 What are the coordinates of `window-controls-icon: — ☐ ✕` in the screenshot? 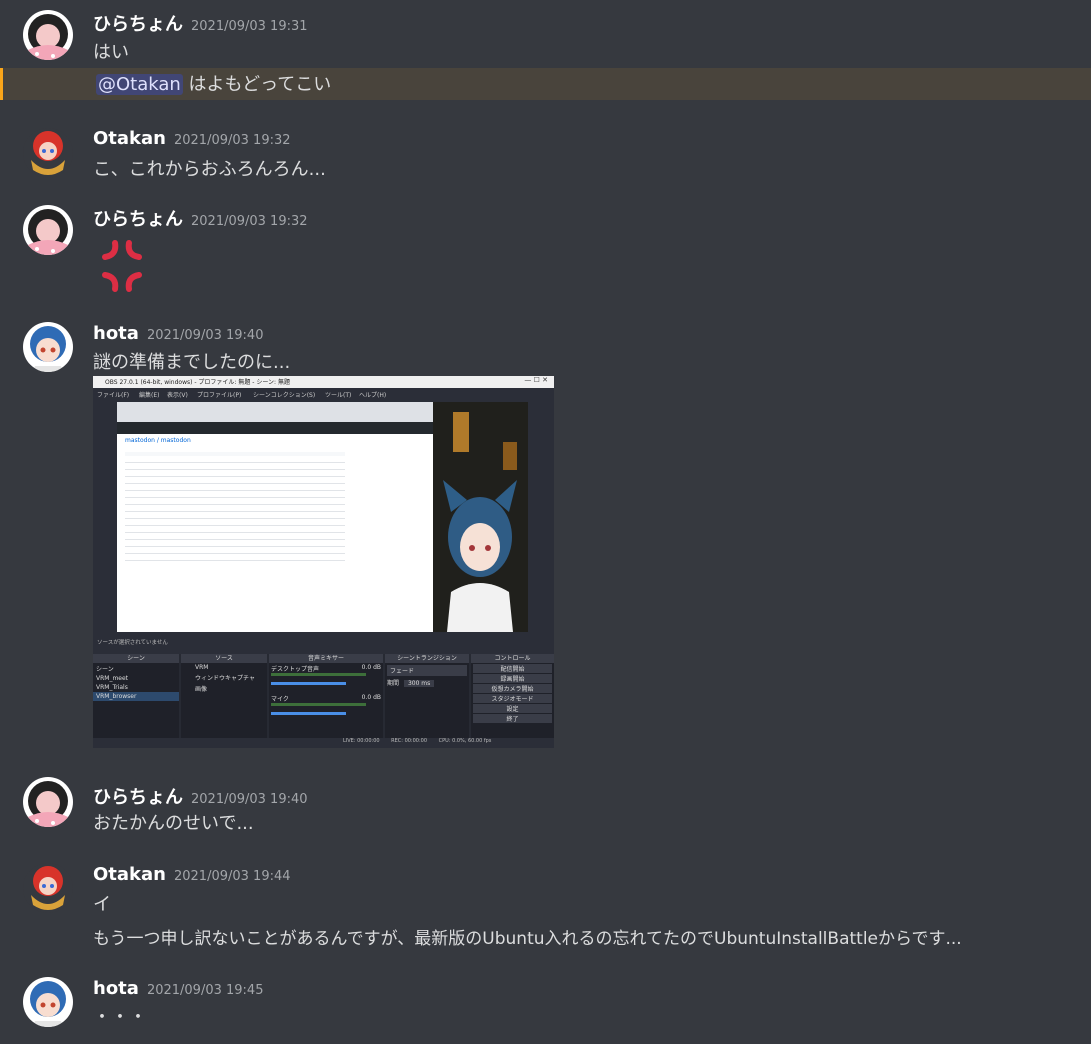 It's located at (536, 380).